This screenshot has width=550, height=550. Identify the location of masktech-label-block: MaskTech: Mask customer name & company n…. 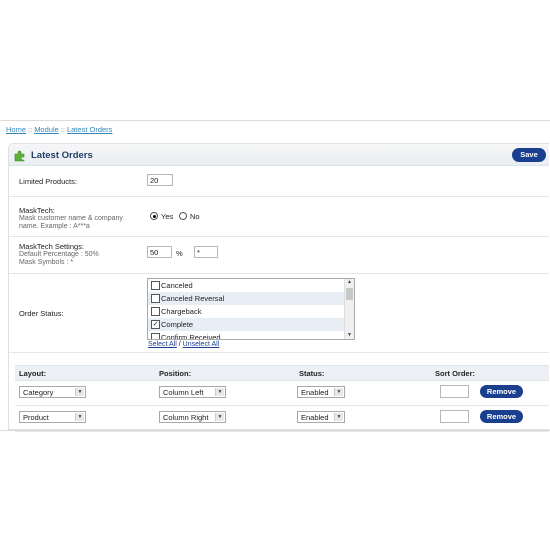
(71, 218).